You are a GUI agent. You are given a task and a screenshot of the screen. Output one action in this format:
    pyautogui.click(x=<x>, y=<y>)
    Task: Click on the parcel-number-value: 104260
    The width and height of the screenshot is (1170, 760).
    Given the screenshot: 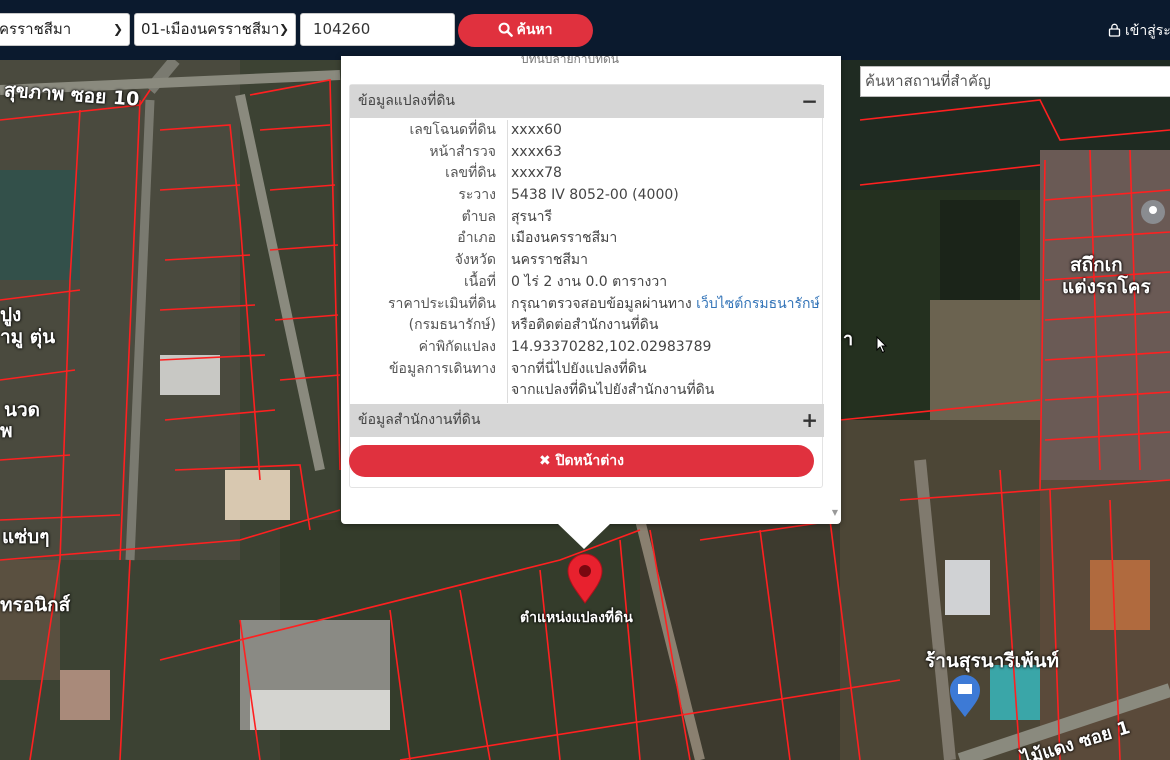 What is the action you would take?
    pyautogui.click(x=342, y=29)
    